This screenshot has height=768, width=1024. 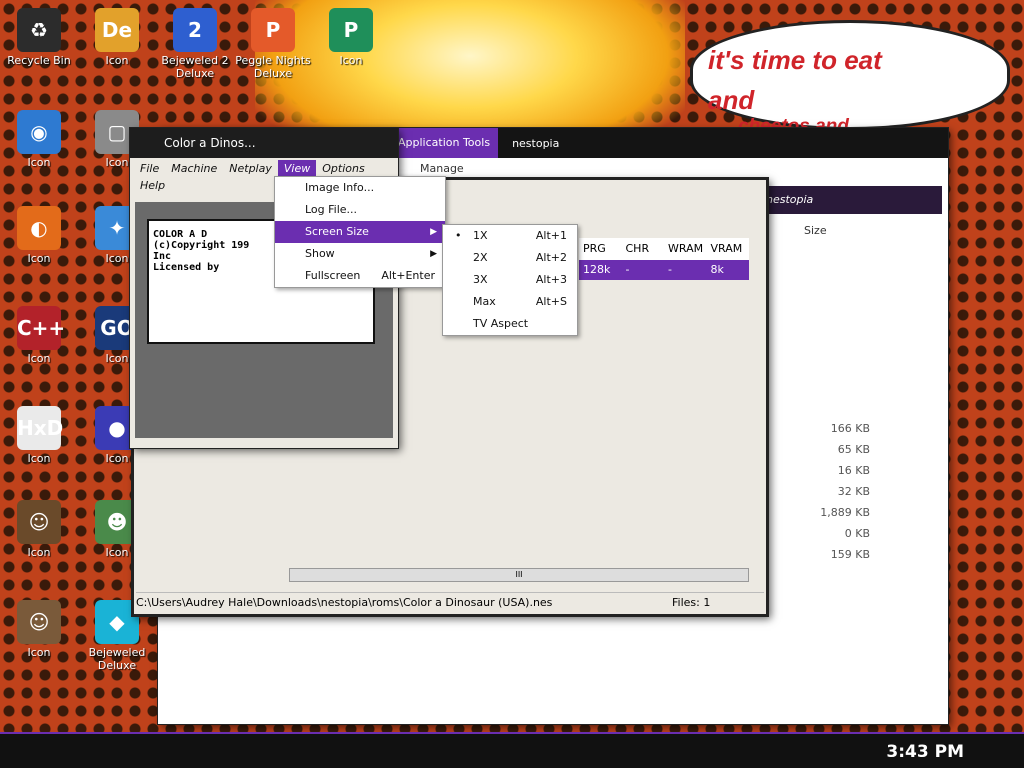 I want to click on app-icon: De, so click(x=117, y=30).